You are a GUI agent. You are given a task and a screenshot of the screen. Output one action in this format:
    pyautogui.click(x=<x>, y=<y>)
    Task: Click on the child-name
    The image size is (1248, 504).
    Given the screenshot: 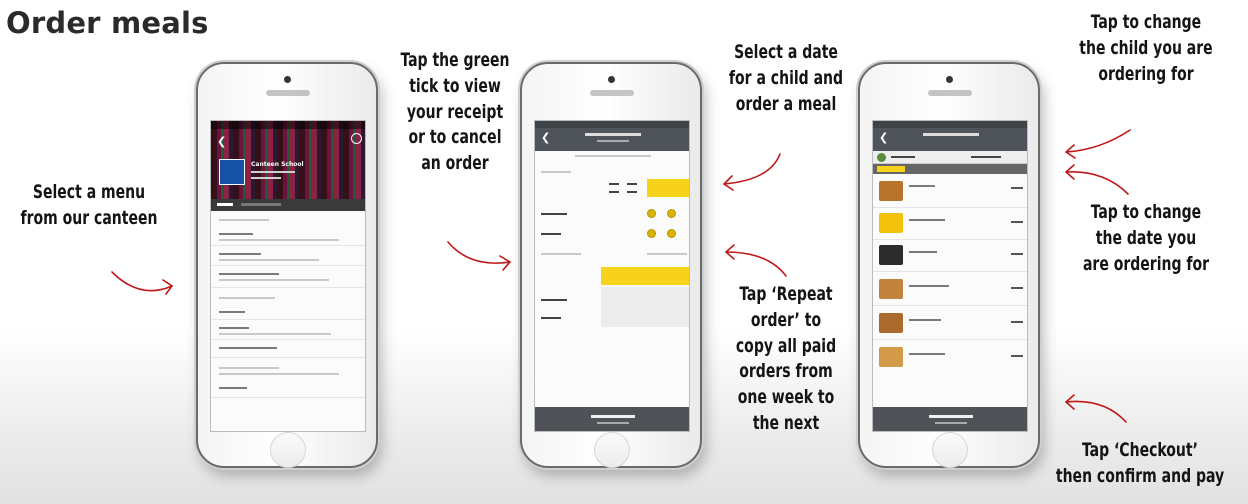 What is the action you would take?
    pyautogui.click(x=903, y=157)
    